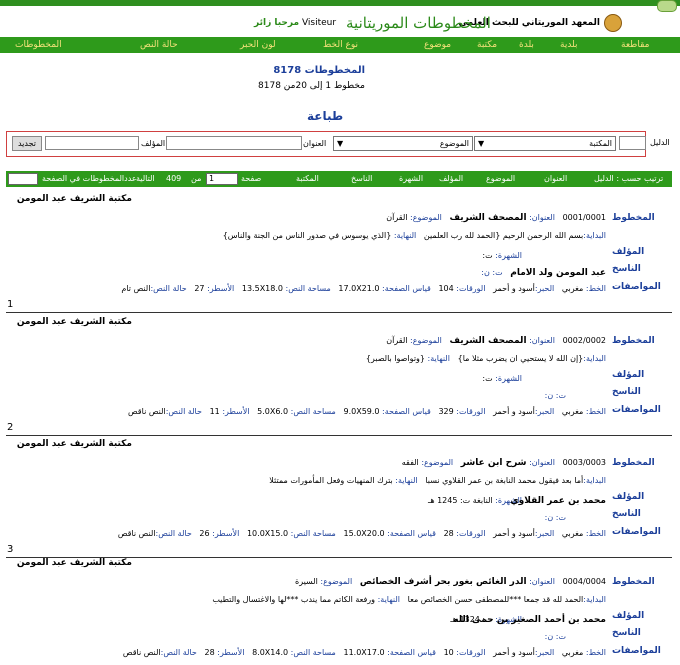 Image resolution: width=680 pixels, height=665 pixels. Describe the element at coordinates (500, 178) in the screenshot. I see `sort-subject: الموضوع` at that location.